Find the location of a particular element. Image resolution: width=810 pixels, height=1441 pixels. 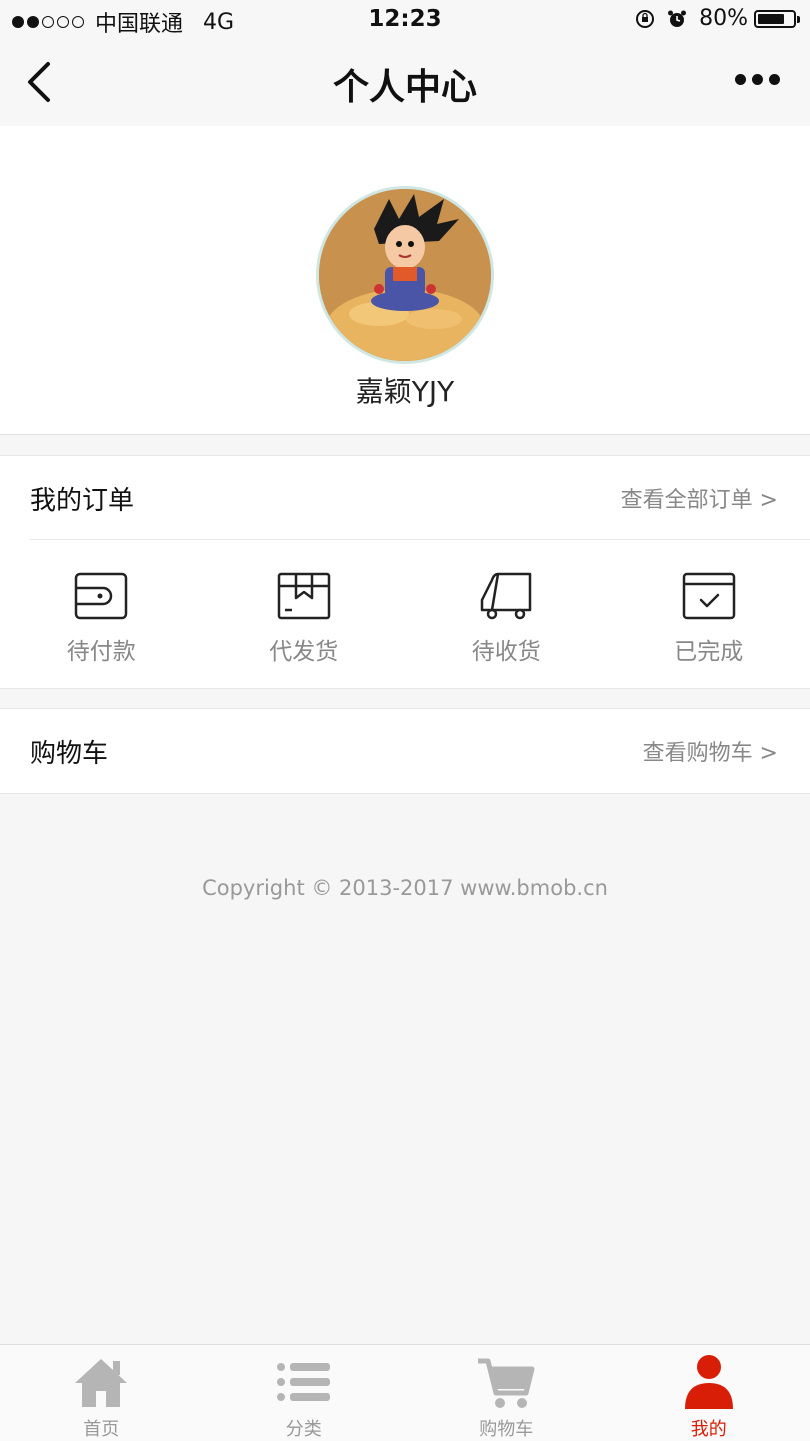

view-cart-link: 查看购物车 > is located at coordinates (710, 751).